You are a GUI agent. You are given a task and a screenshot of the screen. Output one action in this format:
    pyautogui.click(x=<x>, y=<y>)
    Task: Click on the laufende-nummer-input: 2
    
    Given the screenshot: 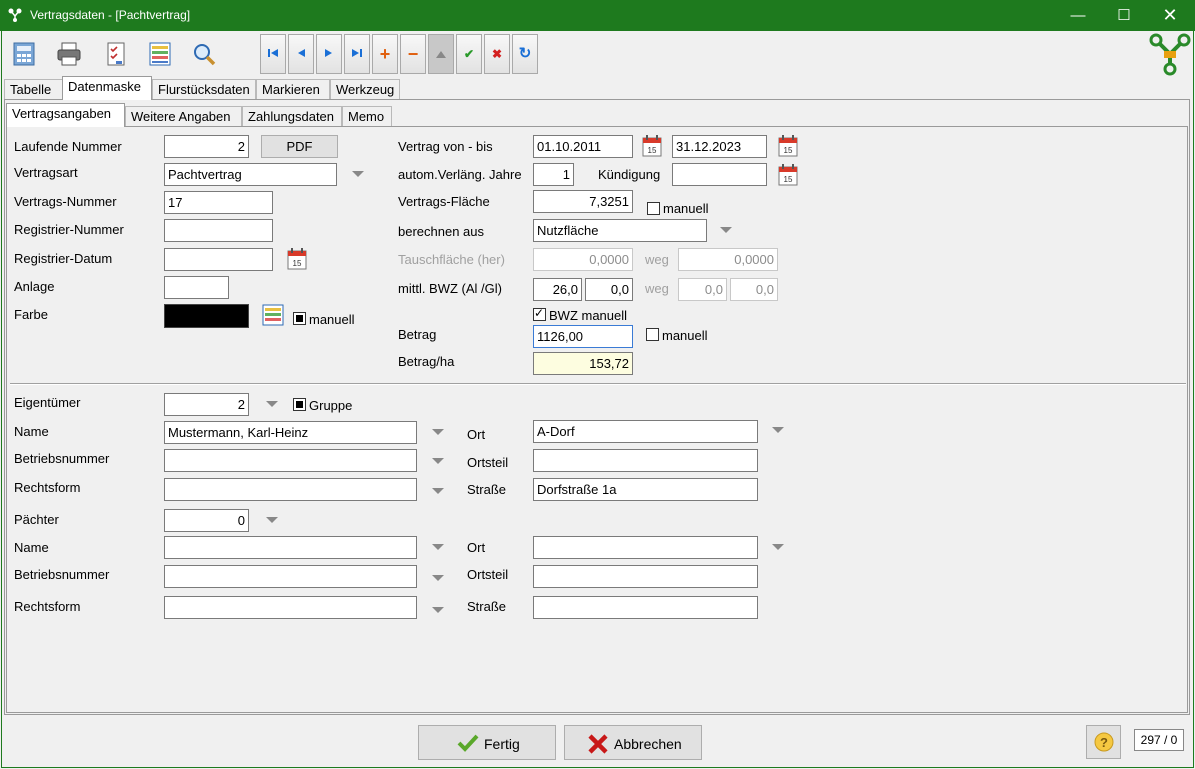 What is the action you would take?
    pyautogui.click(x=206, y=146)
    